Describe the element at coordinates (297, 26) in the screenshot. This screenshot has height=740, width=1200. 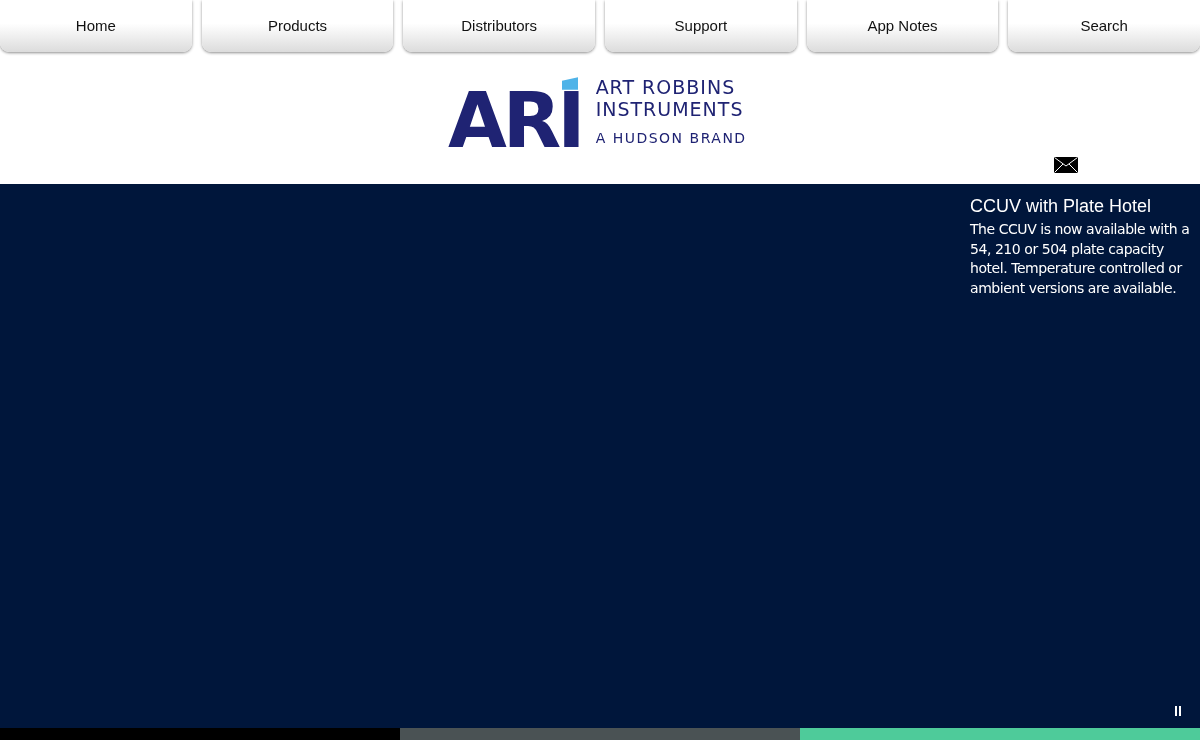
I see `nav-button: Products` at that location.